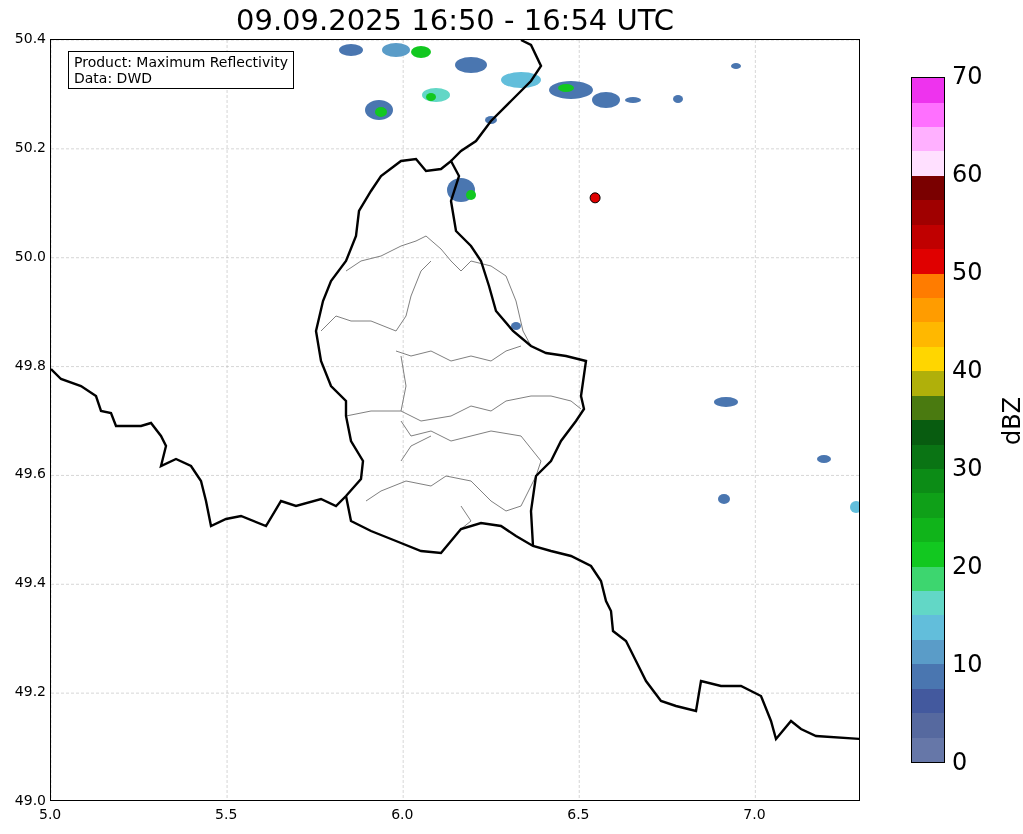 The image size is (1023, 834). Describe the element at coordinates (30, 691) in the screenshot. I see `y-tick-label: 49.2` at that location.